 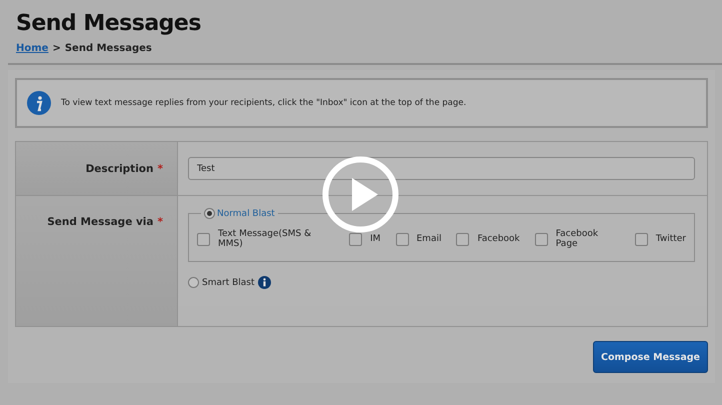 What do you see at coordinates (109, 24) in the screenshot?
I see `page-title: Send Messages` at bounding box center [109, 24].